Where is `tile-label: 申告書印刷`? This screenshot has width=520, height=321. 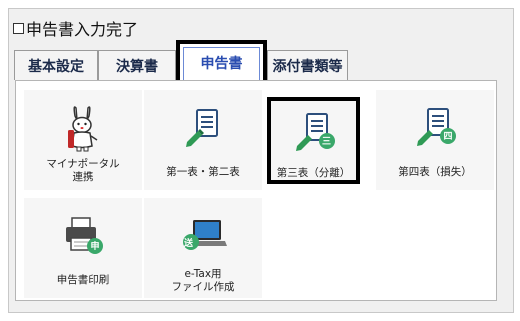
tile-label: 申告書印刷 is located at coordinates (83, 280).